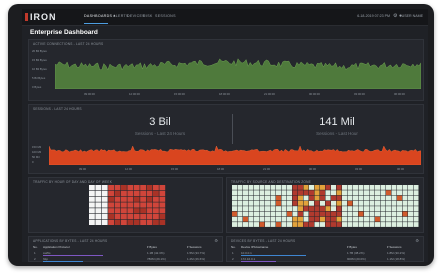 The width and height of the screenshot is (445, 274). I want to click on gear-icon: ⚙, so click(395, 16).